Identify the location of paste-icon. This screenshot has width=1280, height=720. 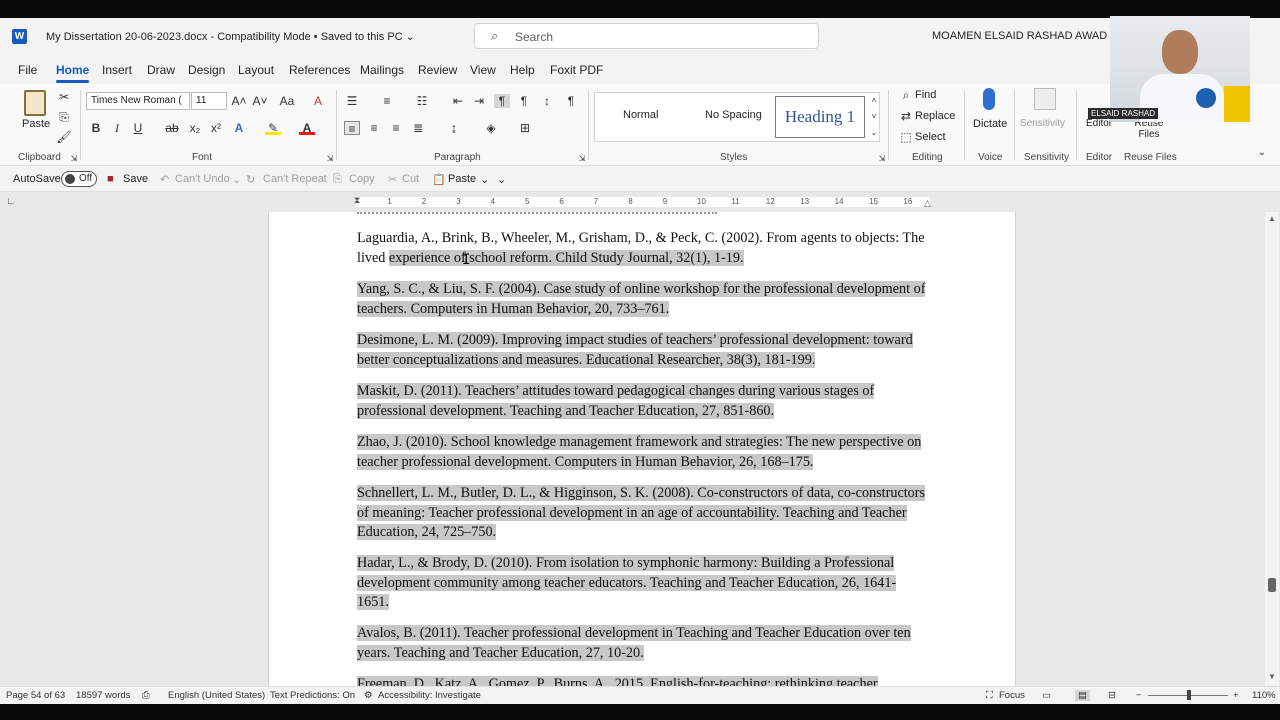
(35, 103).